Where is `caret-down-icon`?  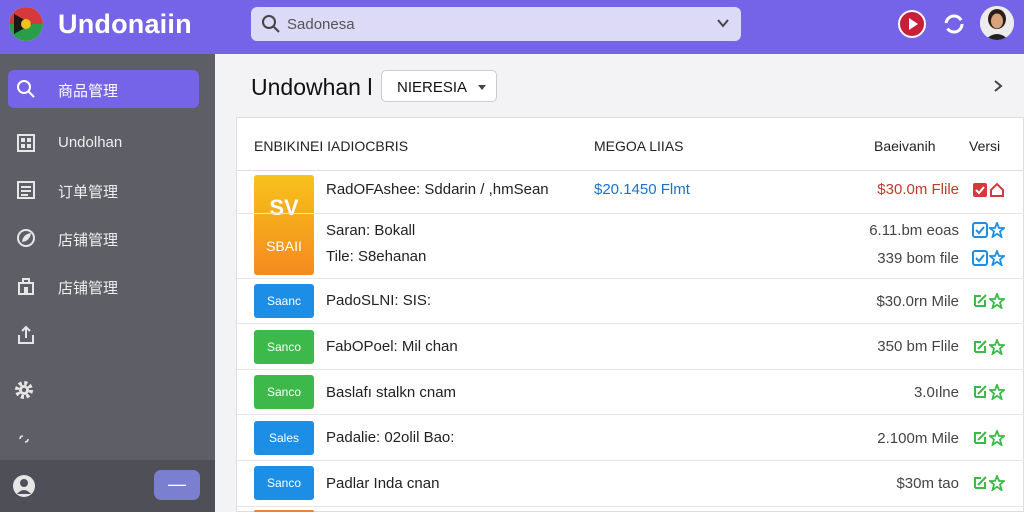 caret-down-icon is located at coordinates (482, 87).